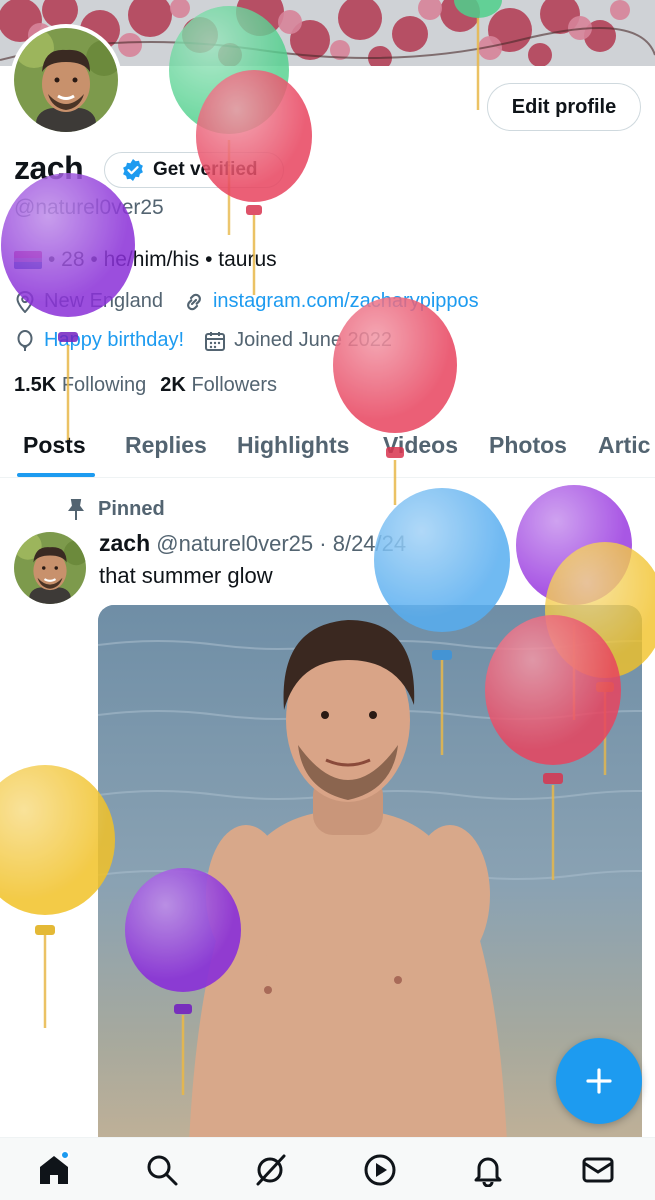 Image resolution: width=655 pixels, height=1200 pixels. Describe the element at coordinates (624, 445) in the screenshot. I see `tab-articles: Artic` at that location.